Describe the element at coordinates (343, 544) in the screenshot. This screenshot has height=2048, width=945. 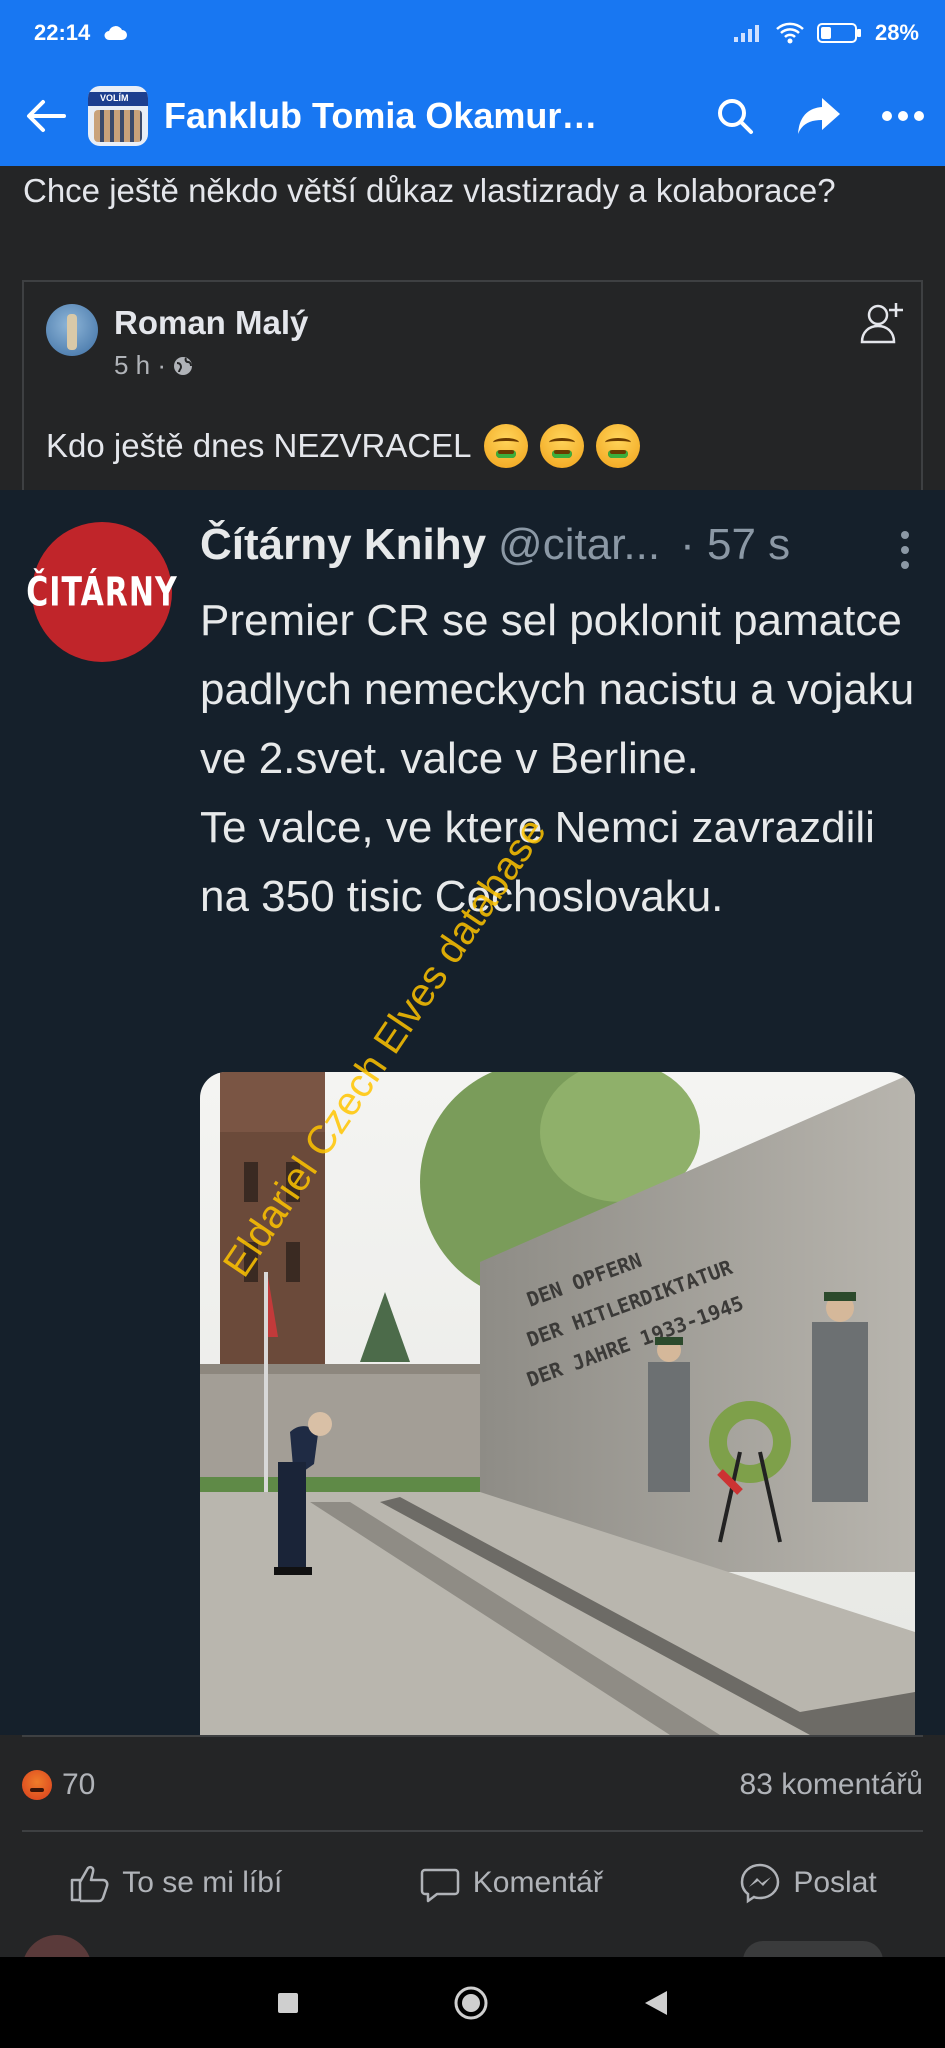
I see `tweet-author-name: Čítárny Knihy` at that location.